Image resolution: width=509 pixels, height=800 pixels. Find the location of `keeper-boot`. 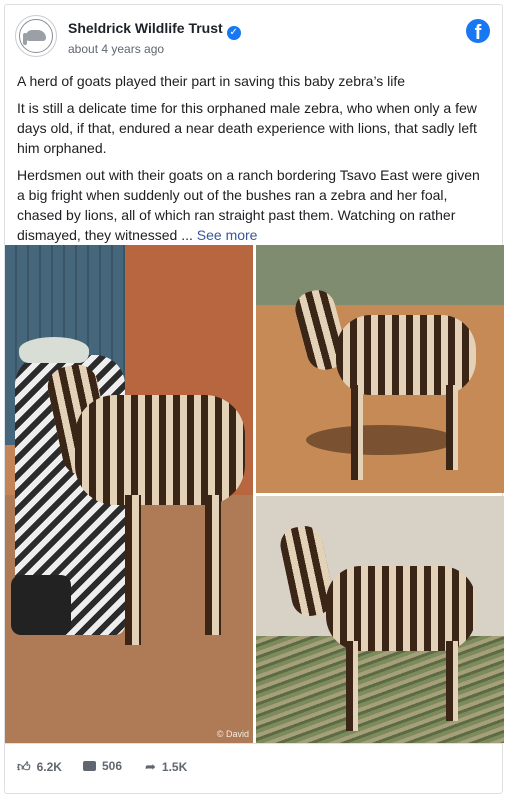

keeper-boot is located at coordinates (41, 605).